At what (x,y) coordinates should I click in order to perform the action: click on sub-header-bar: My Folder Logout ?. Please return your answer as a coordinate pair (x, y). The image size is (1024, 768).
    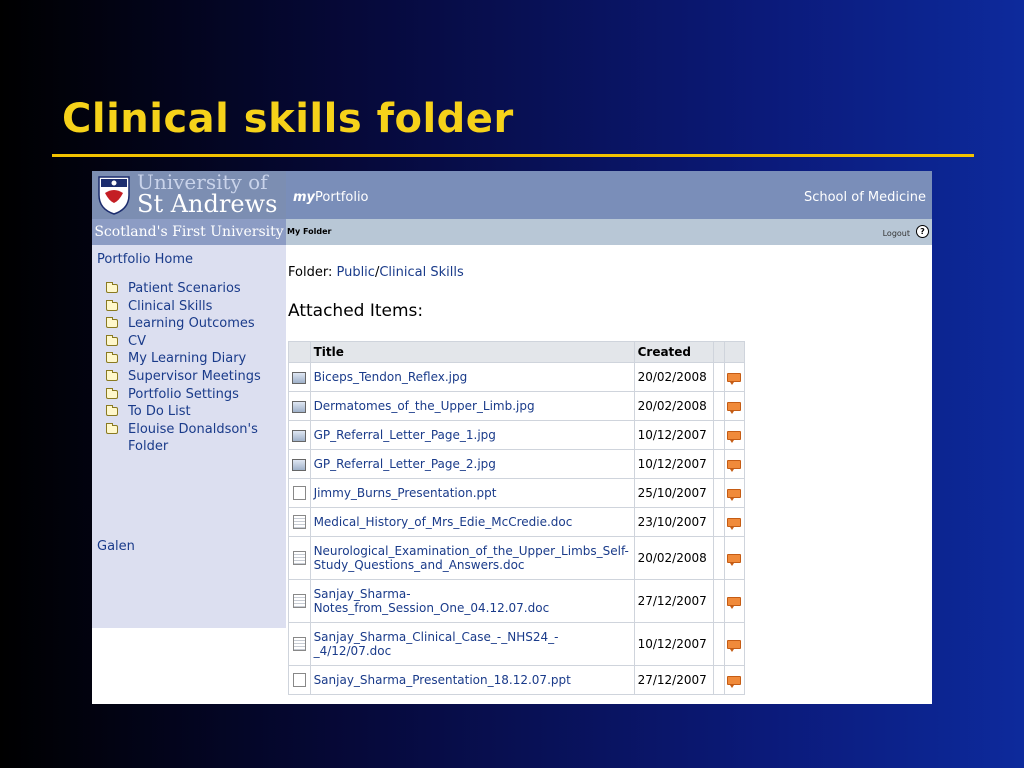
    Looking at the image, I should click on (609, 232).